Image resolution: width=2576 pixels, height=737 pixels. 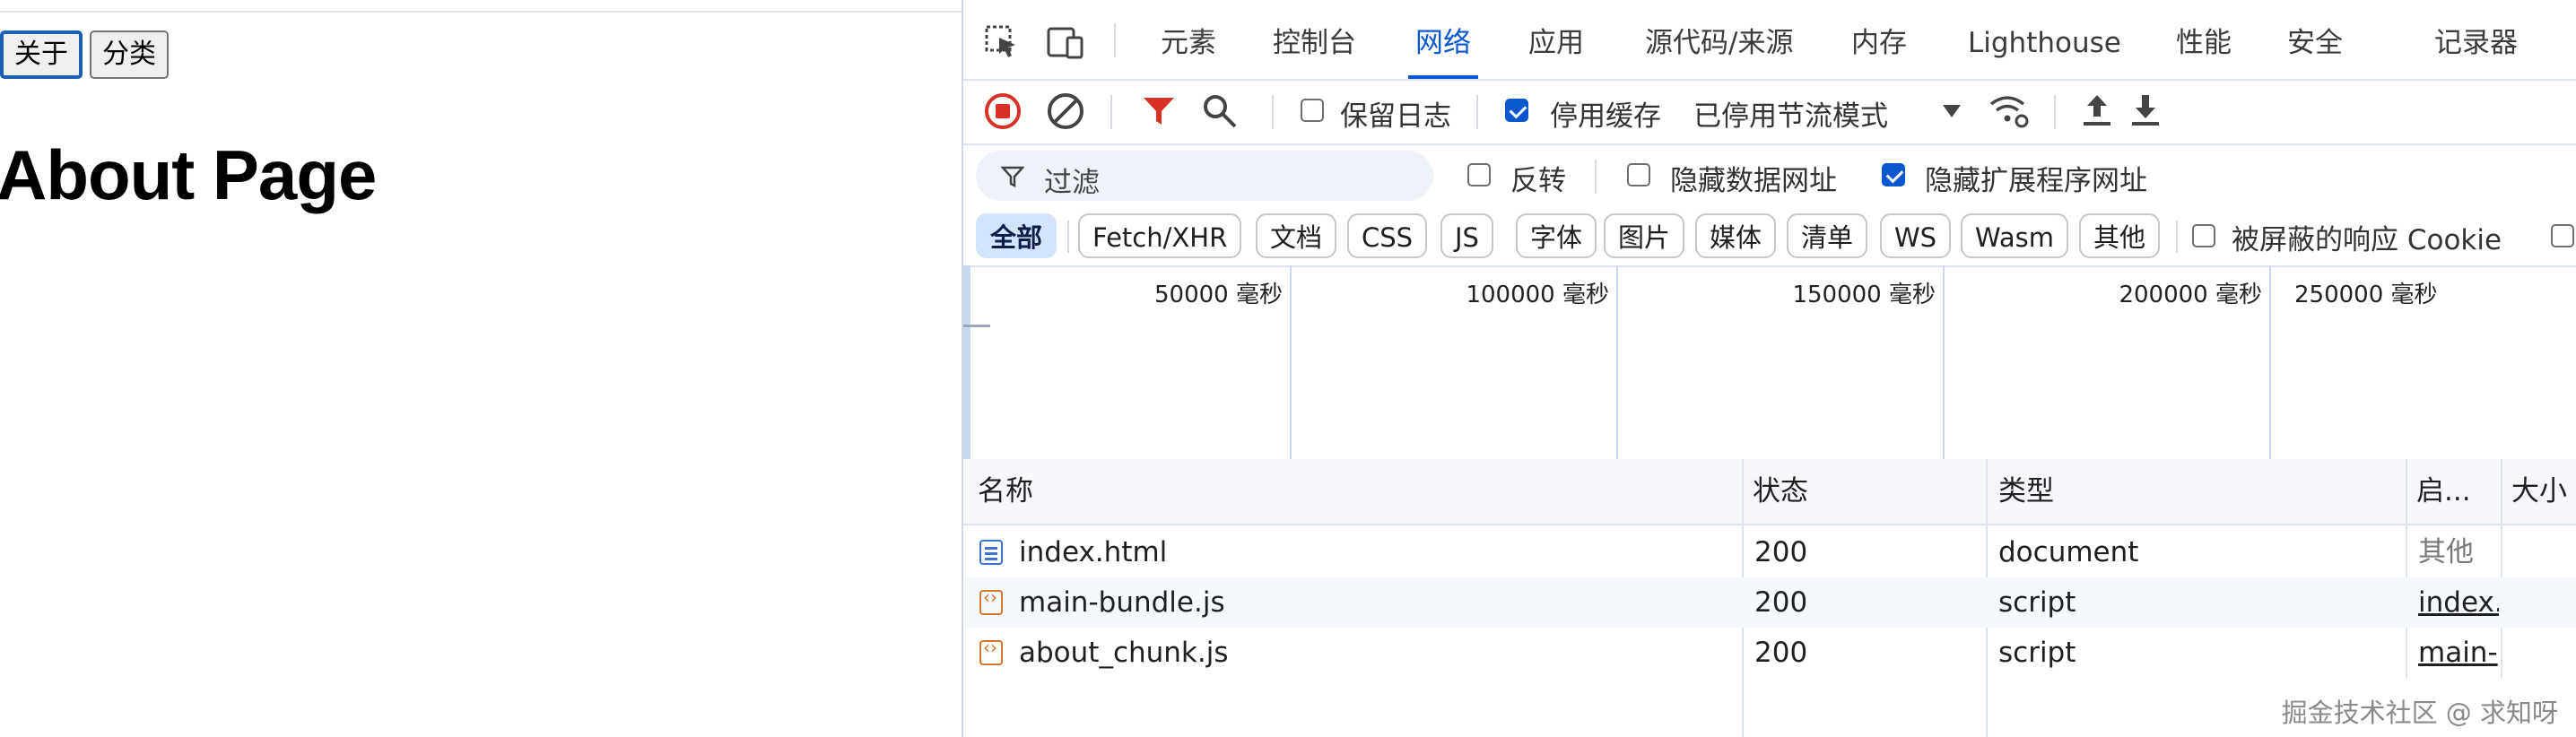 What do you see at coordinates (188, 174) in the screenshot?
I see `page-heading: About Page` at bounding box center [188, 174].